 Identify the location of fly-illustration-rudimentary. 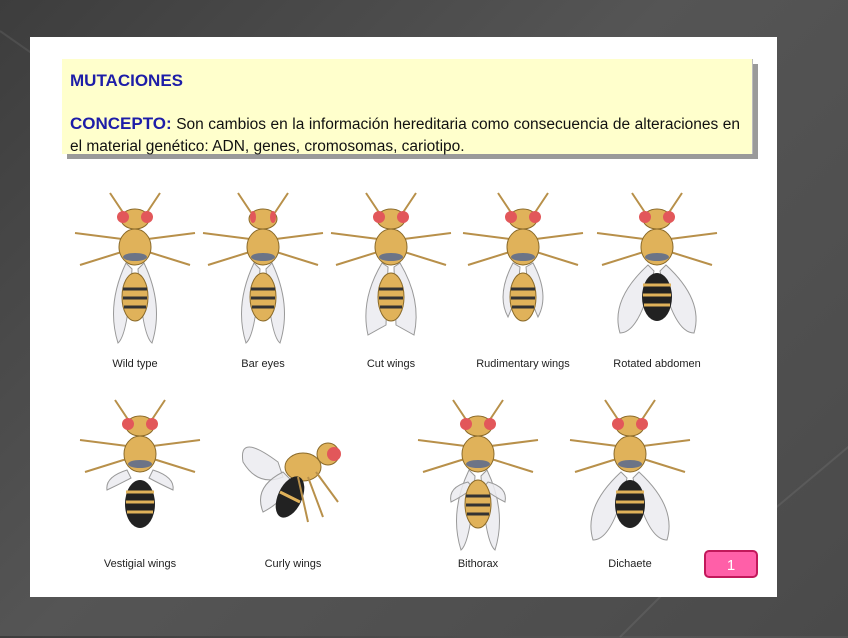
(523, 267).